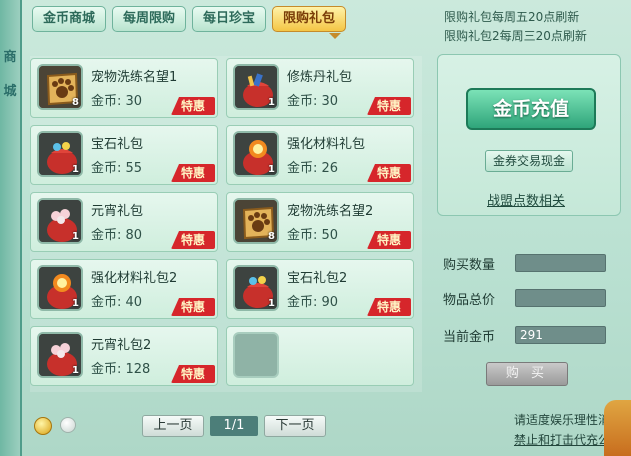  I want to click on bottom-icons, so click(55, 426).